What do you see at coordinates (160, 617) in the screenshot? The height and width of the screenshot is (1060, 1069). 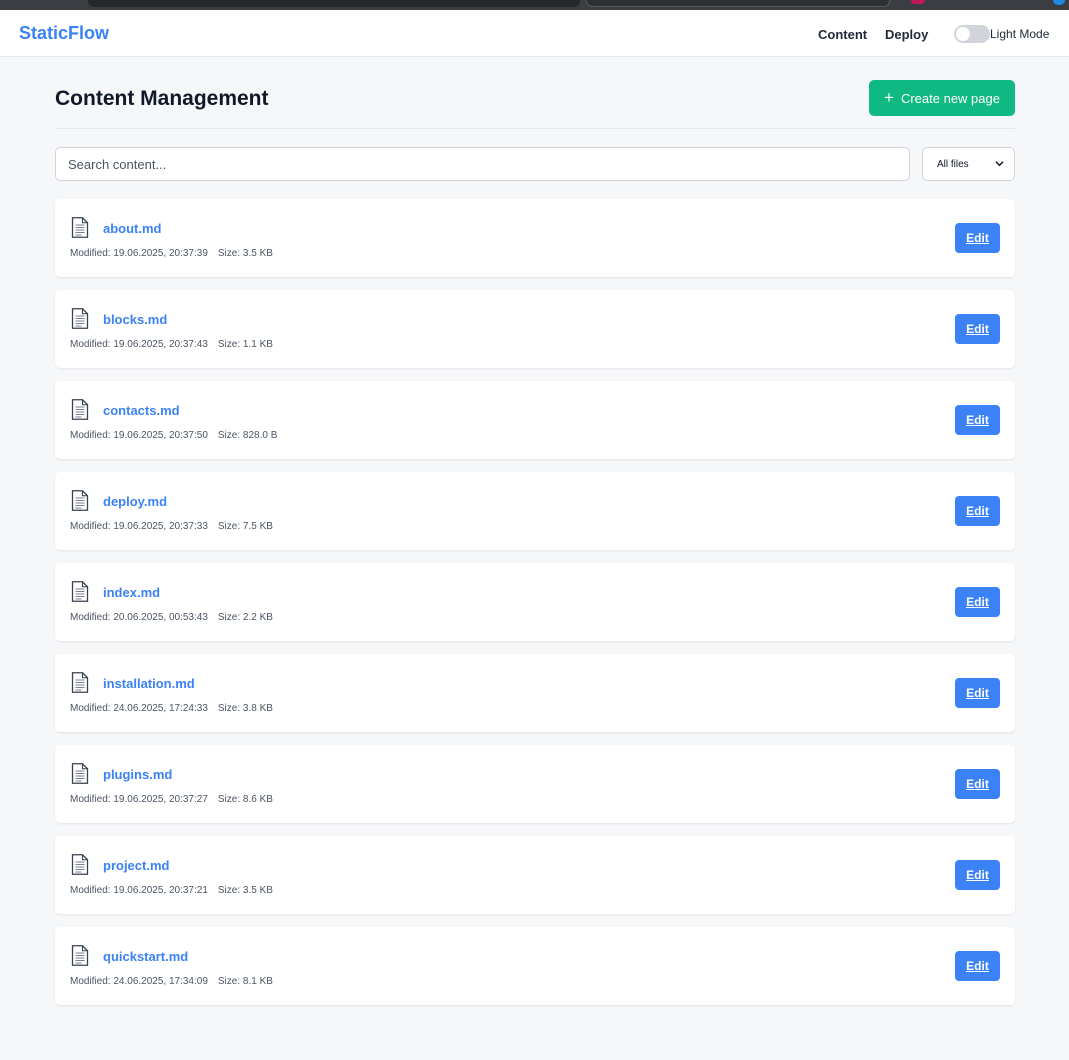 I see `file-modified-date: 20.06.2025, 00:53:43` at bounding box center [160, 617].